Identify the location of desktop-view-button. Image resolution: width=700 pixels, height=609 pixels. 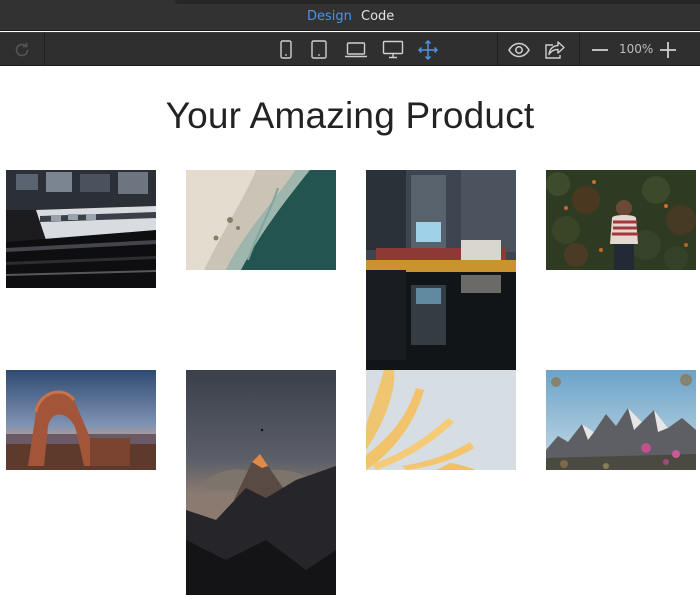
(393, 49).